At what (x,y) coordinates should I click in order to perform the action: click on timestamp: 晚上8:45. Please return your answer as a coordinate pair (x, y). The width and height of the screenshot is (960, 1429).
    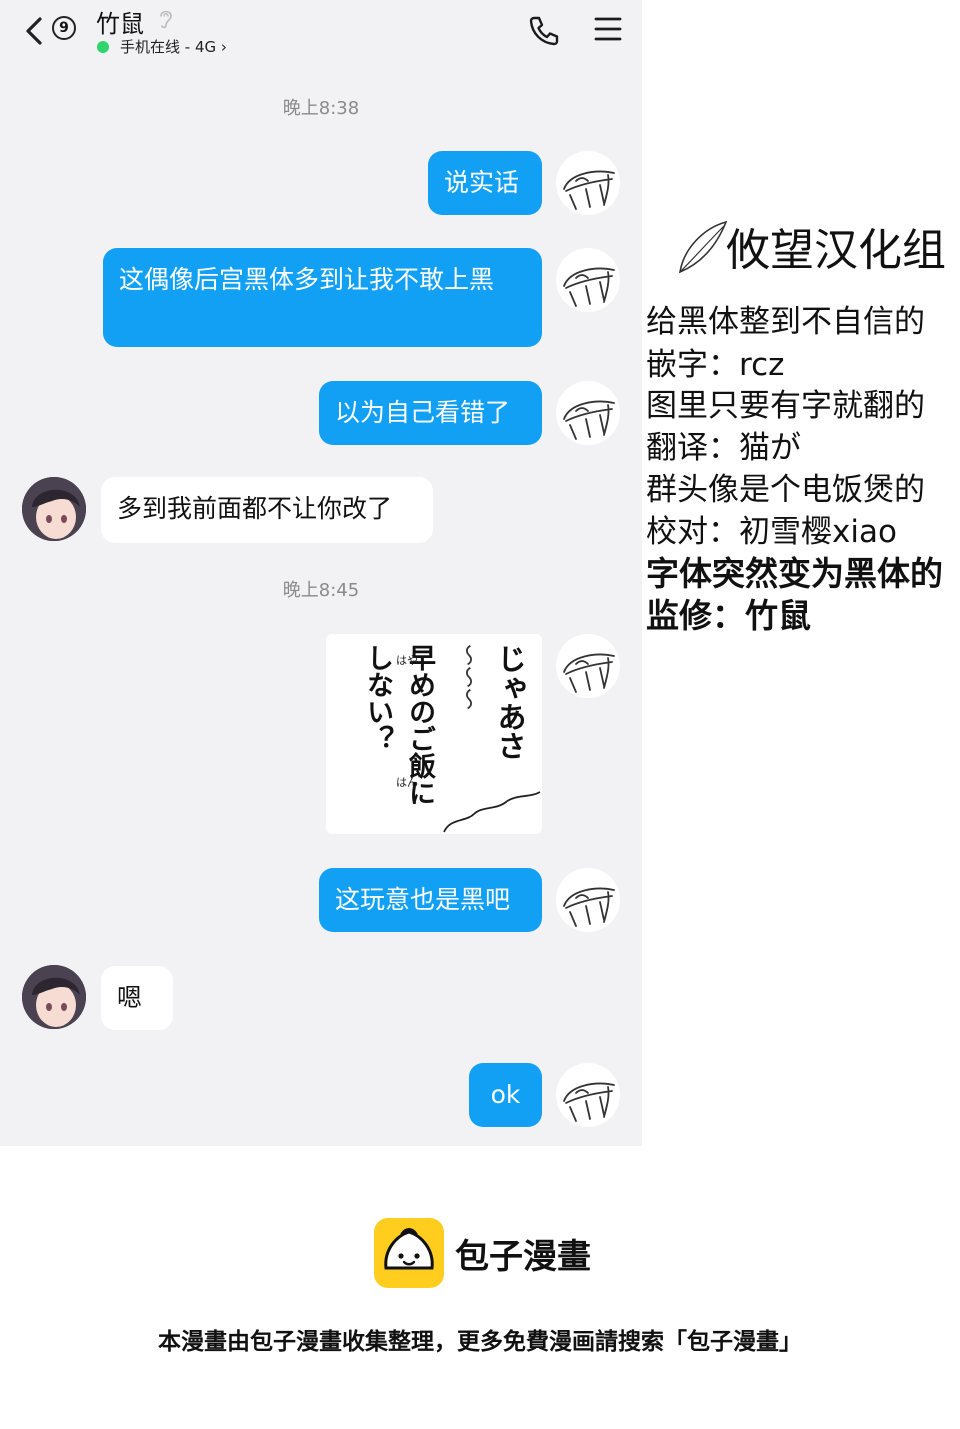
    Looking at the image, I should click on (321, 590).